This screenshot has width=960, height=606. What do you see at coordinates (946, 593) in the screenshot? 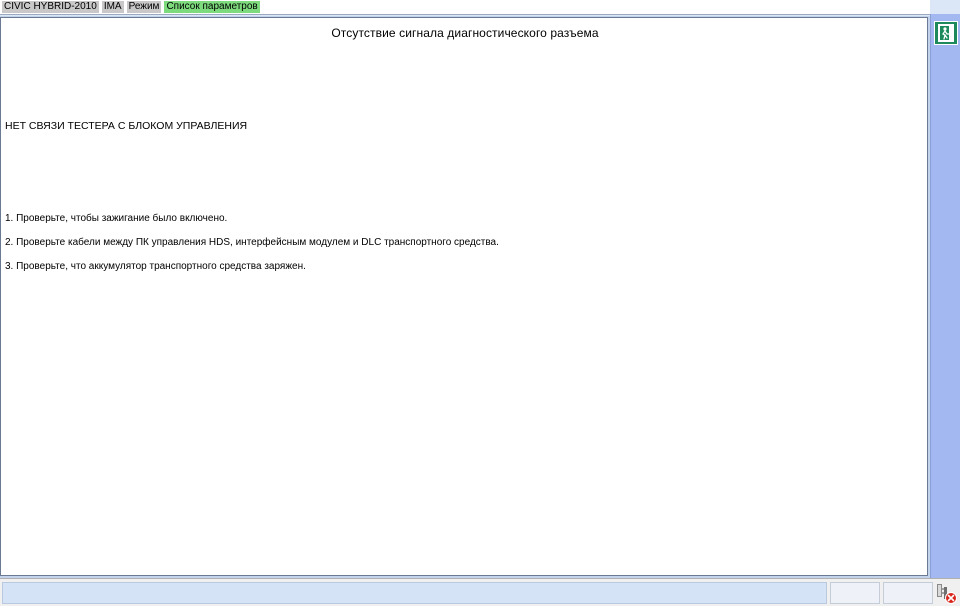
I see `connection-error-icon` at bounding box center [946, 593].